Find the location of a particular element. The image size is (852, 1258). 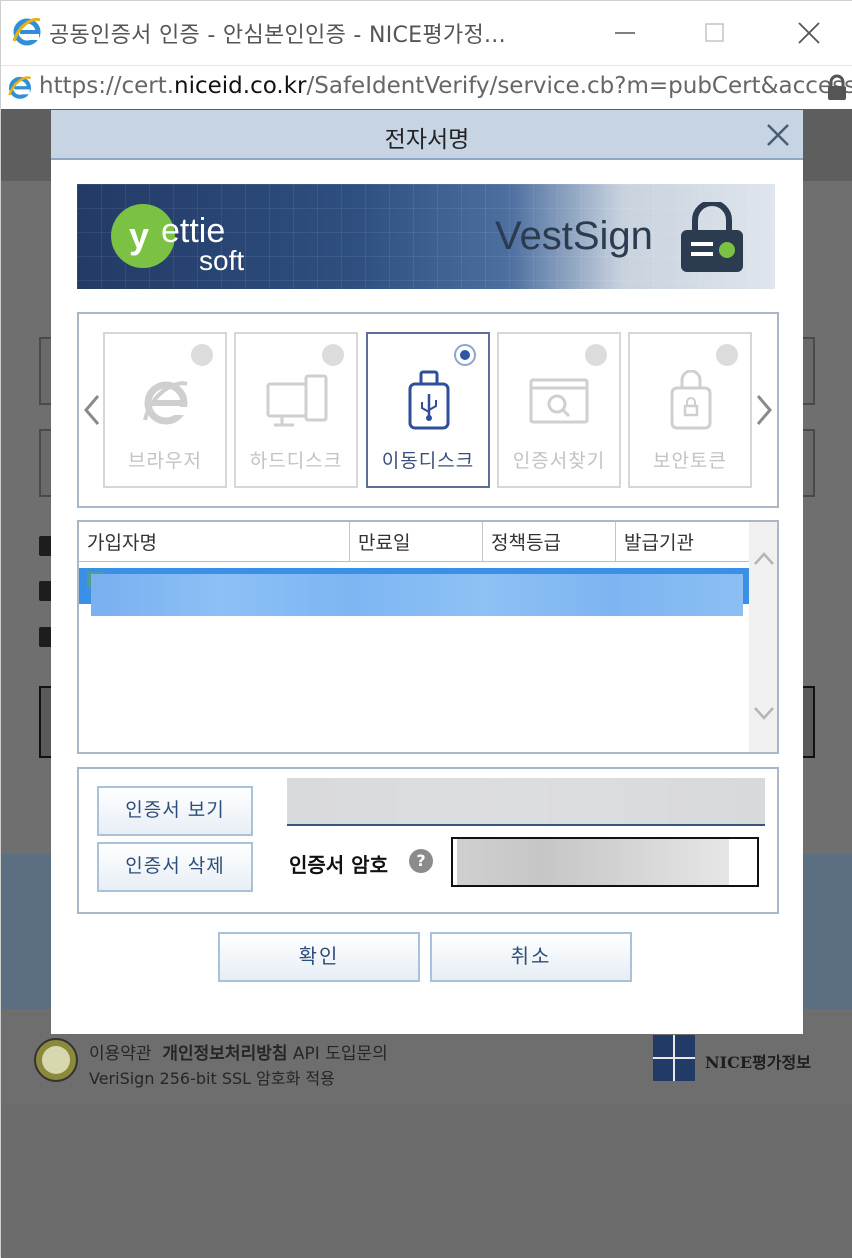

storage-usb-tile: 이동디스크 is located at coordinates (428, 410).